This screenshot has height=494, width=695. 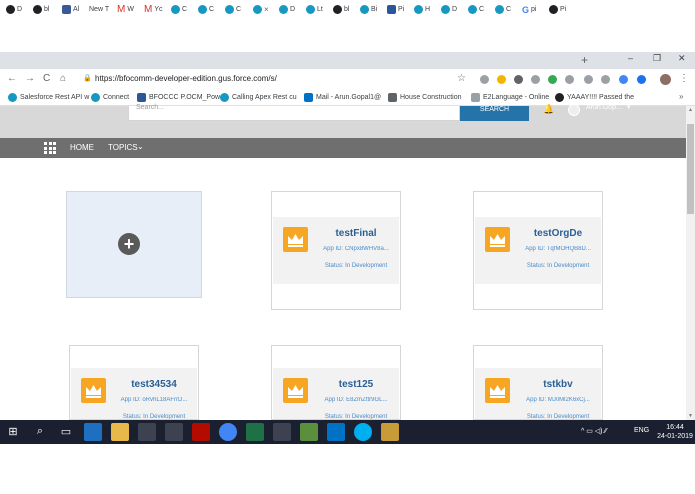 I want to click on scroll-up-arrow-icon: ▲, so click(x=690, y=110).